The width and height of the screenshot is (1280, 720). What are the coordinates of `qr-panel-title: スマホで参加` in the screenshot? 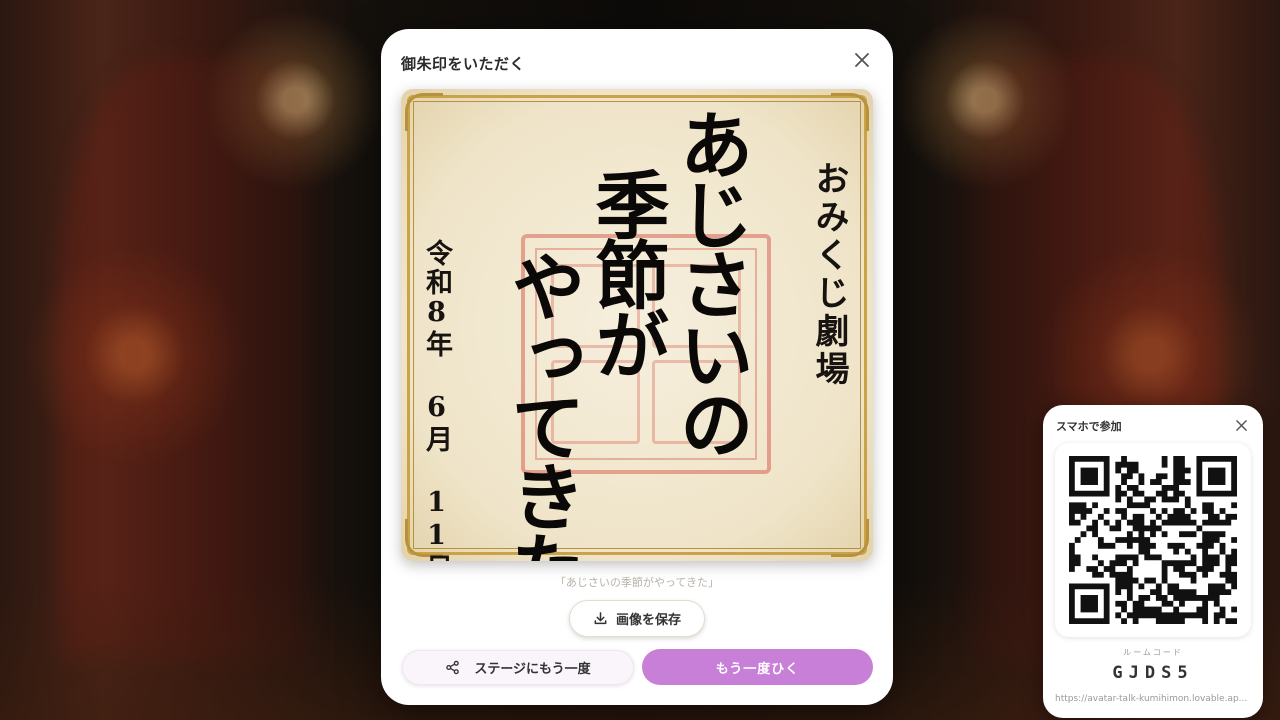 It's located at (1089, 426).